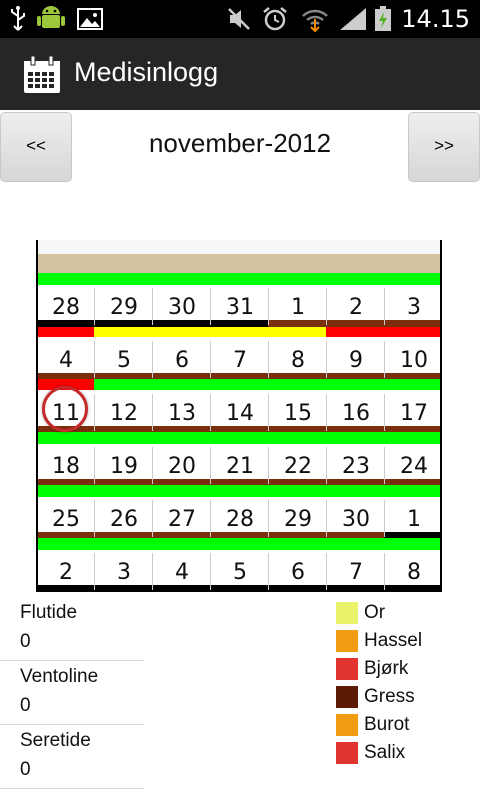 This screenshot has height=800, width=480. What do you see at coordinates (239, 412) in the screenshot?
I see `day-cell: 14` at bounding box center [239, 412].